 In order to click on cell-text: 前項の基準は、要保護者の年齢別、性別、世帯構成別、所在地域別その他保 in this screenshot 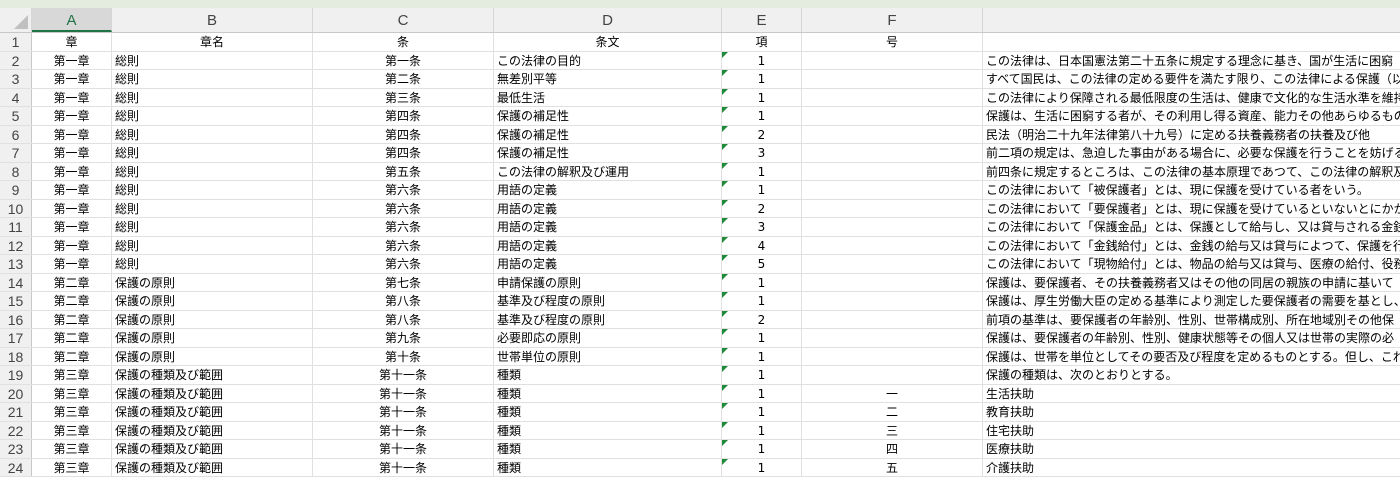, I will do `click(1191, 320)`.